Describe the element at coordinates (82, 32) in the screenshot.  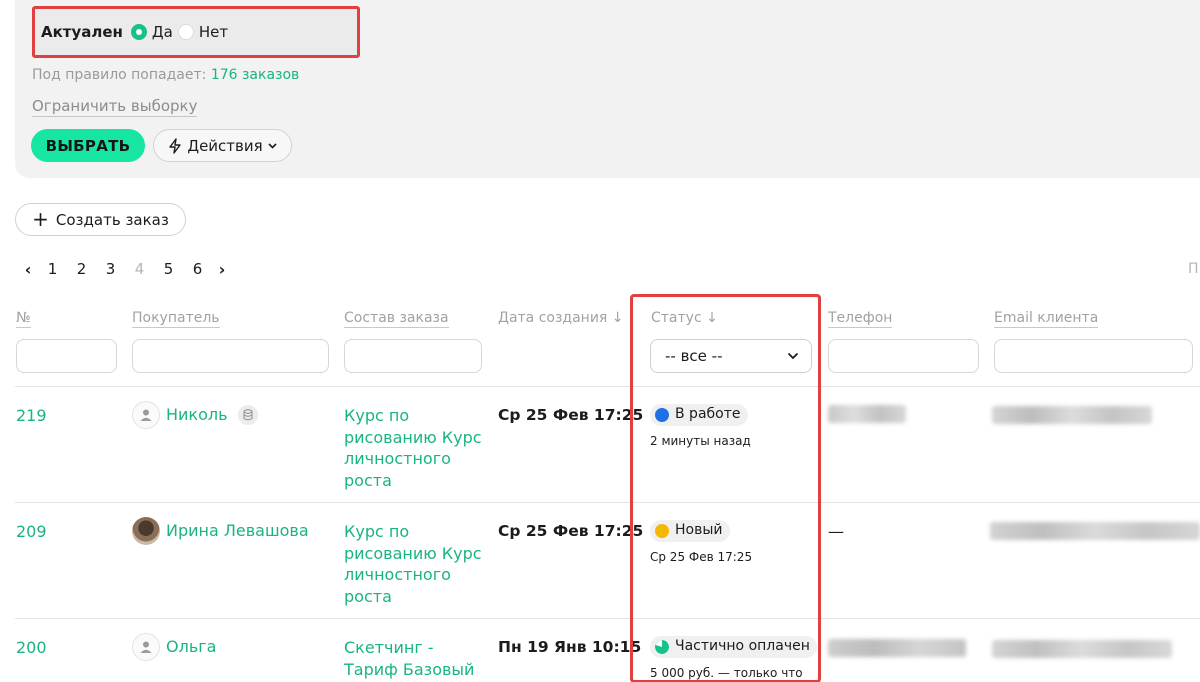
I see `active-label: Актуален` at that location.